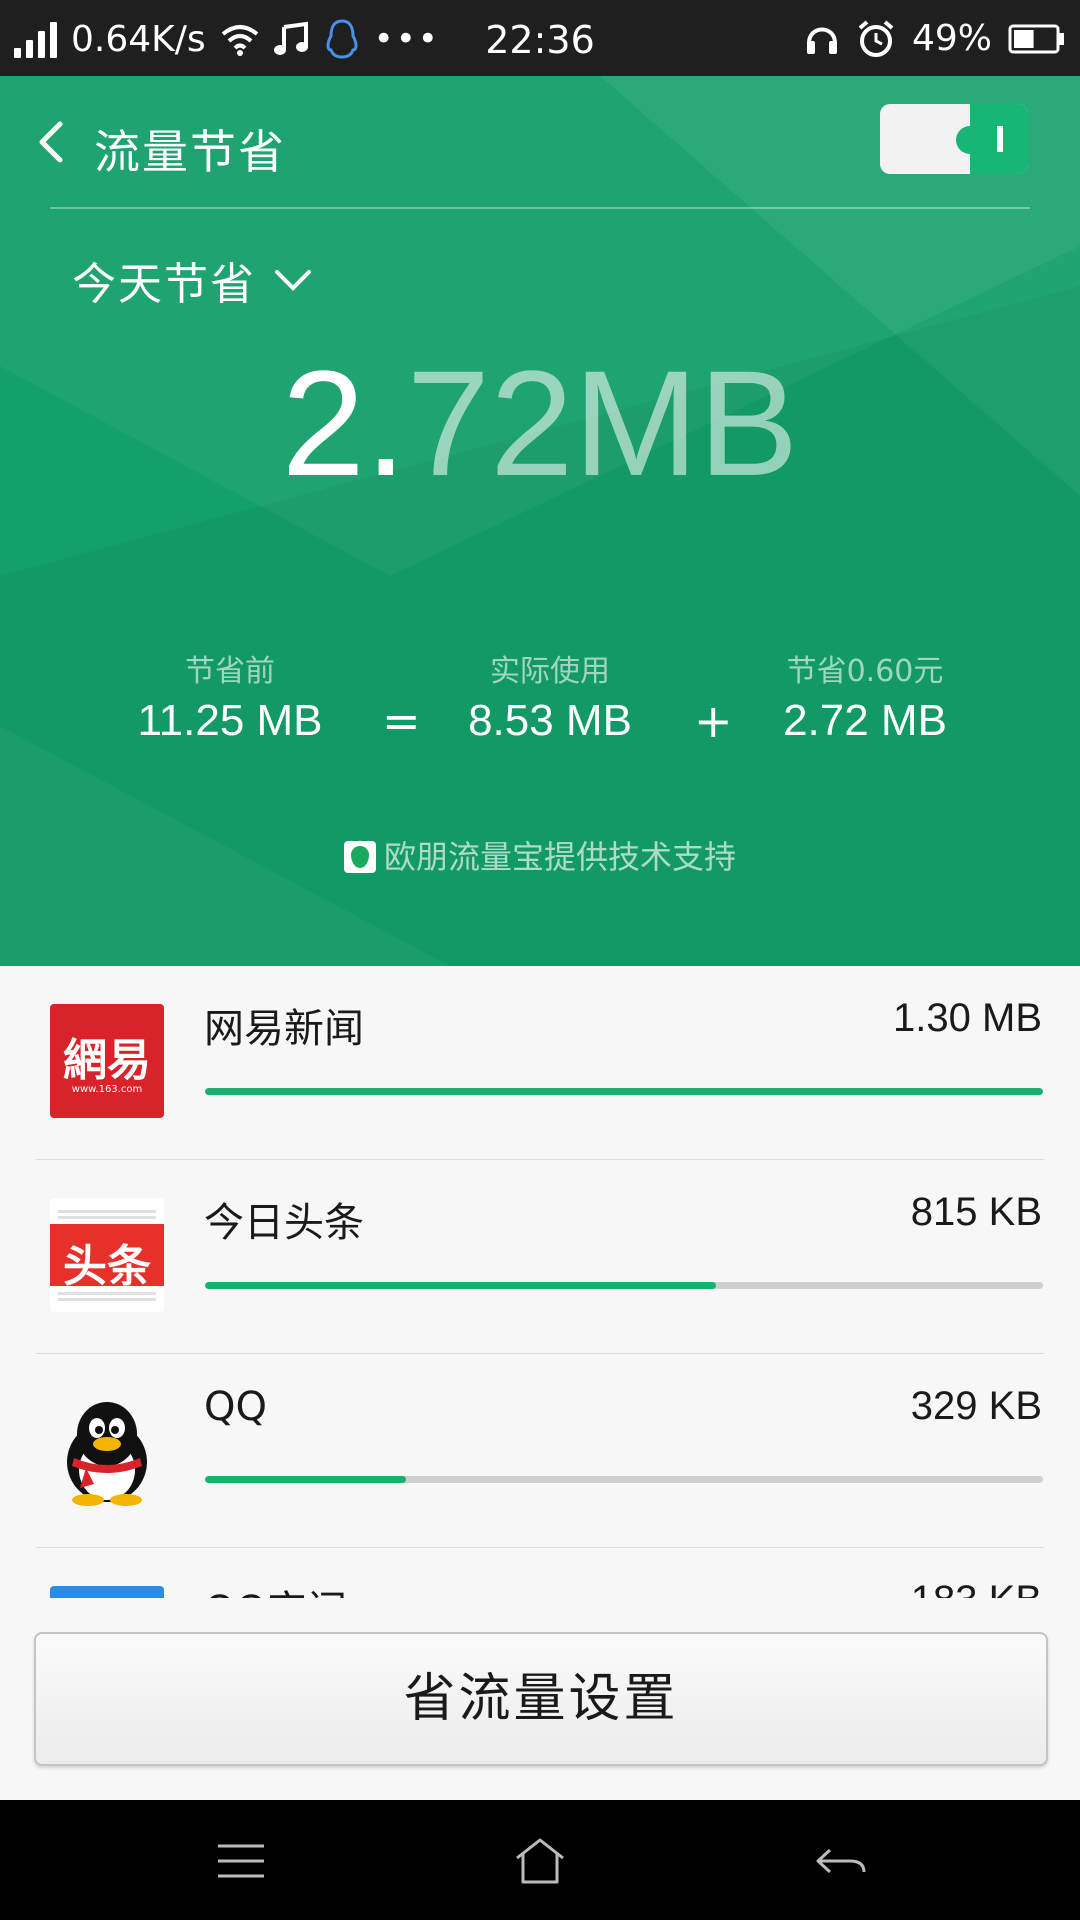  I want to click on equals-sign: =, so click(401, 721).